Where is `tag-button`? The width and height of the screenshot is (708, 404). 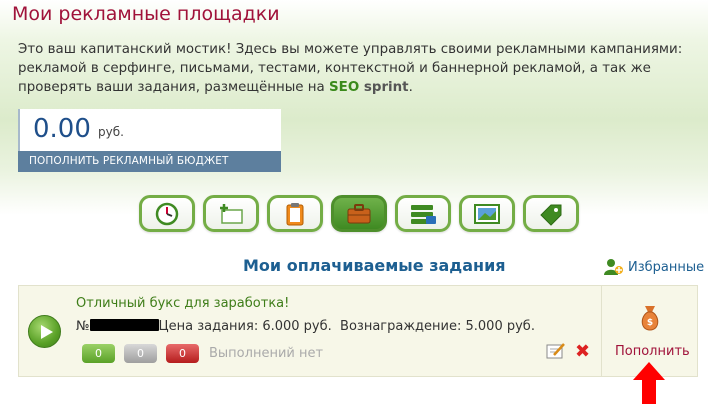 tag-button is located at coordinates (551, 213).